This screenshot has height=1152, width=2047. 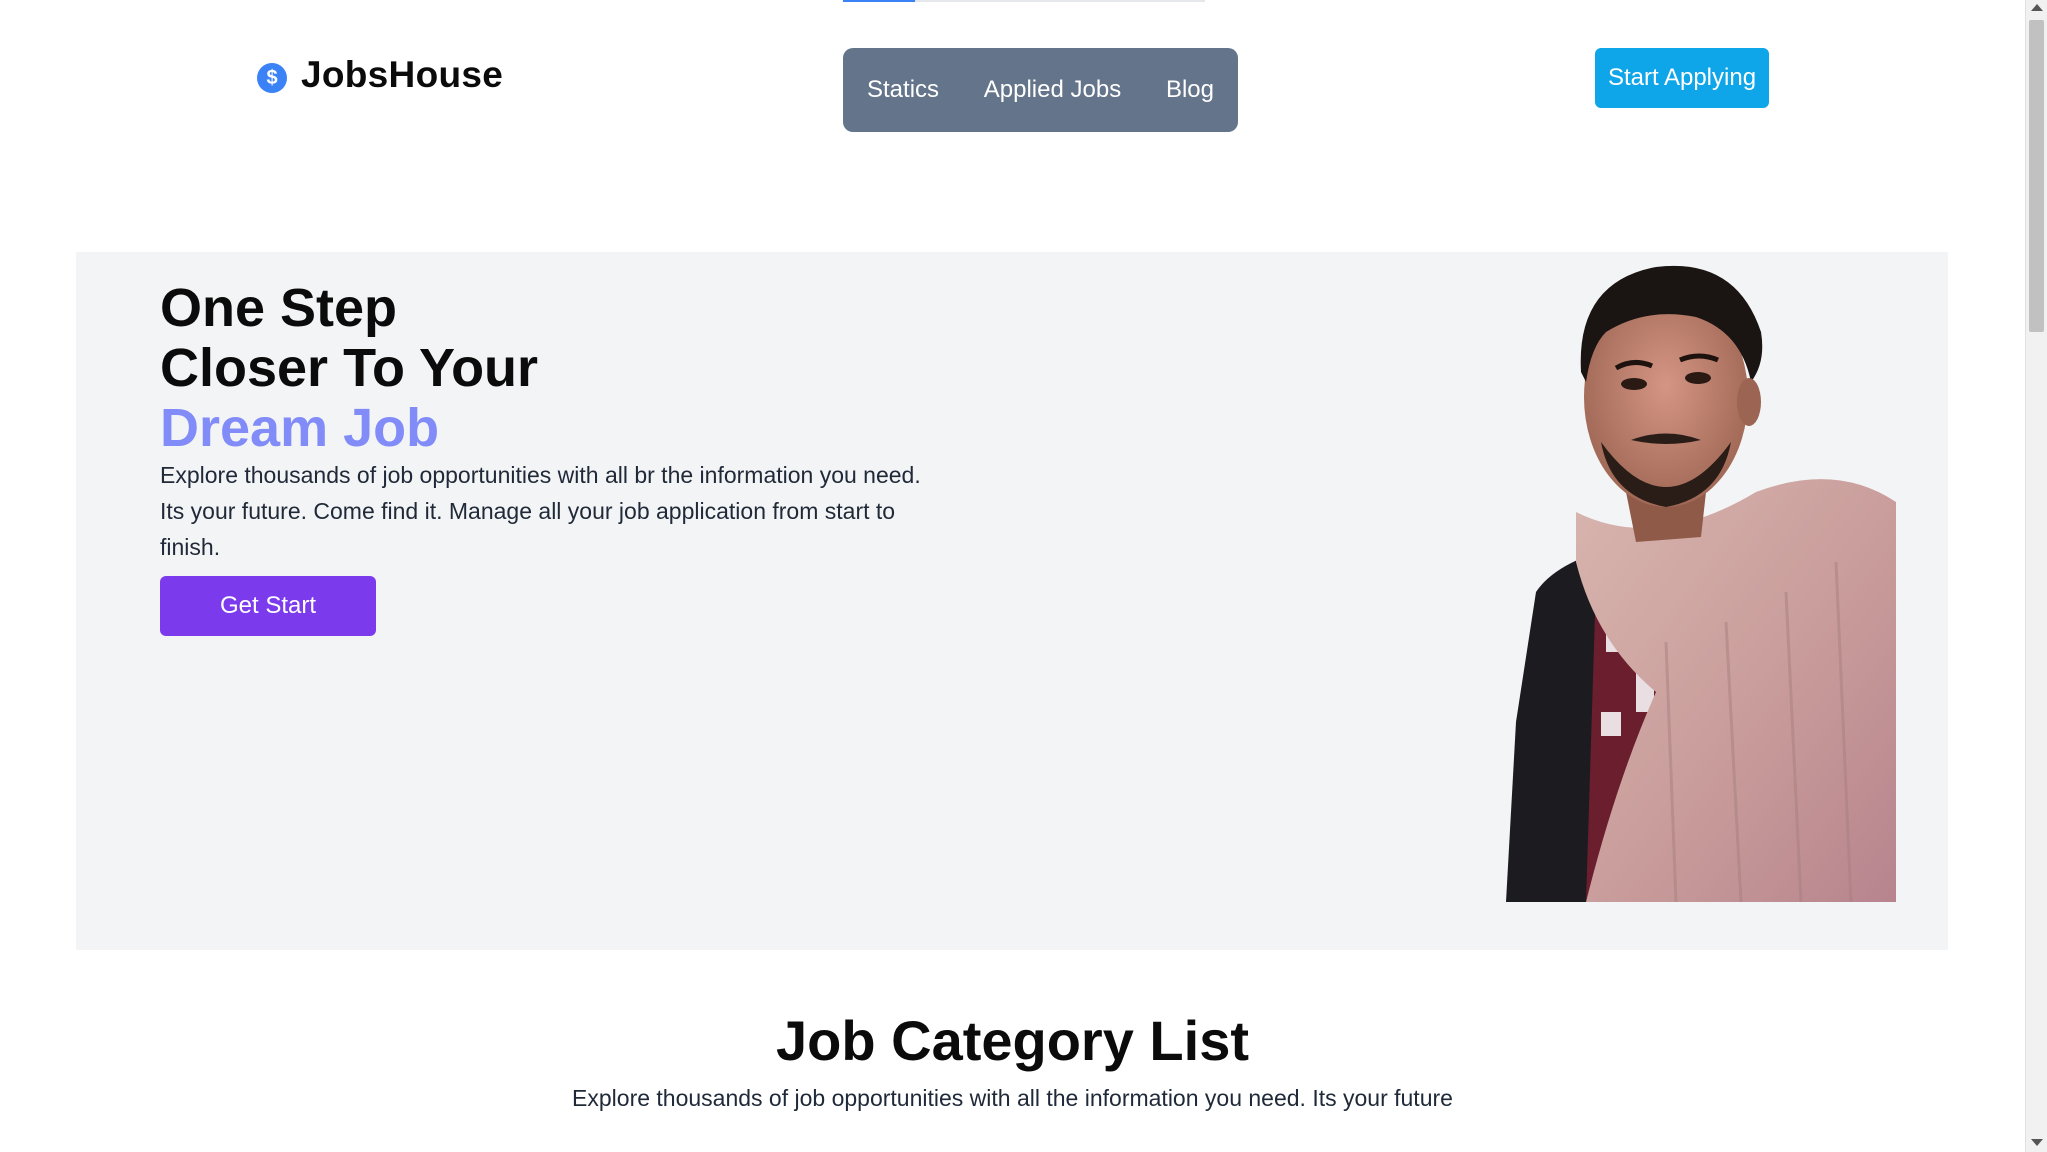 I want to click on main-nav: Statics Applied Jobs Blog, so click(x=1040, y=90).